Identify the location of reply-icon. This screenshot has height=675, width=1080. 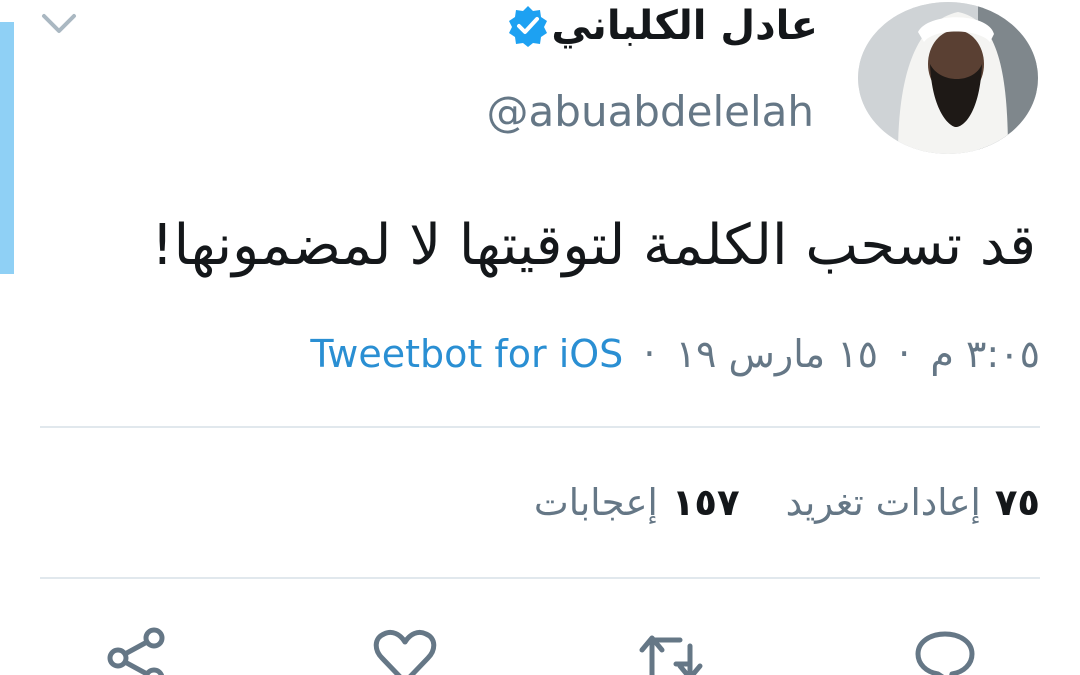
(945, 650).